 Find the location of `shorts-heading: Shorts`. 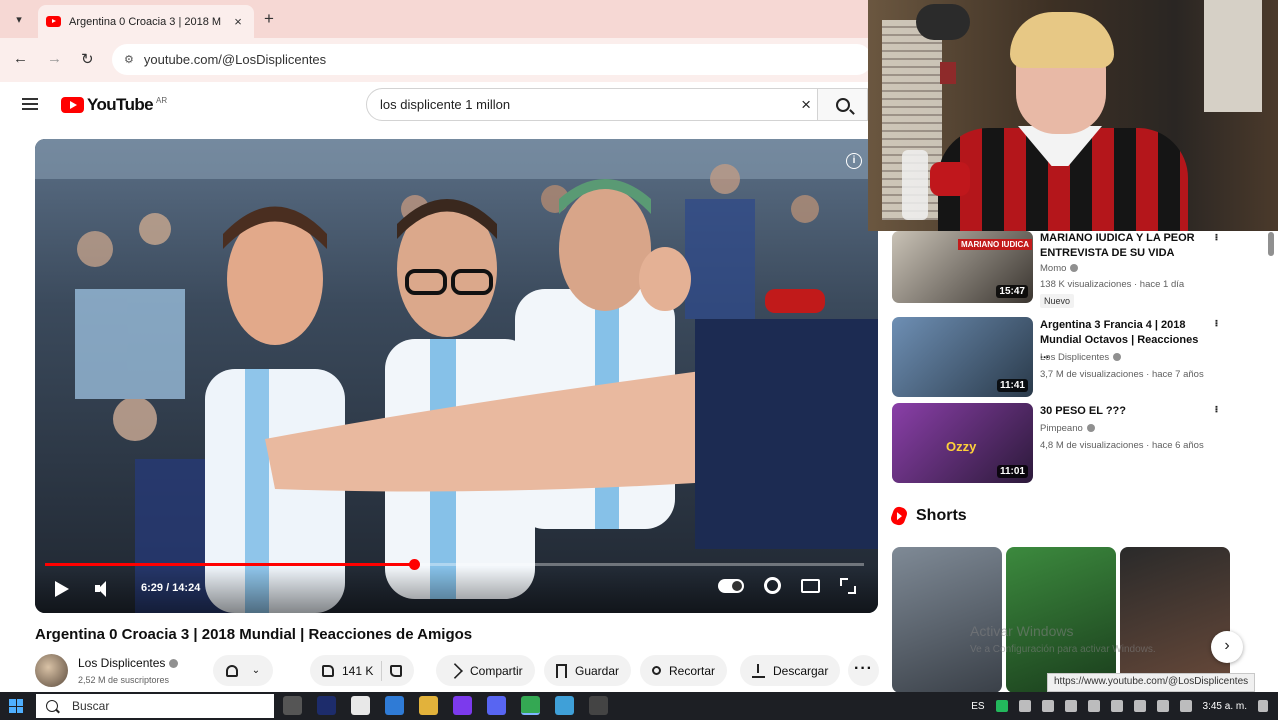

shorts-heading: Shorts is located at coordinates (928, 516).